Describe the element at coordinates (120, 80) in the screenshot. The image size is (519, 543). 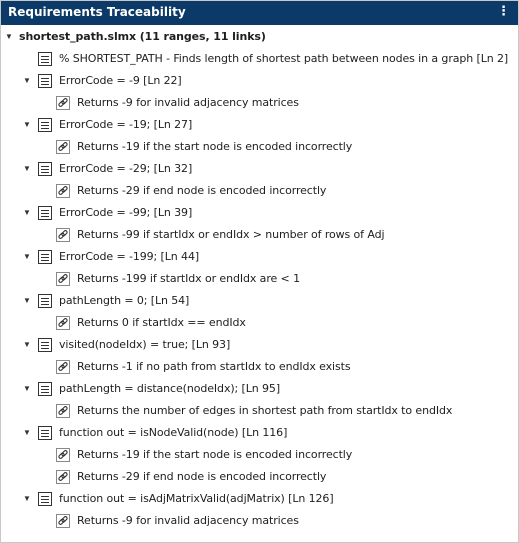
I see `range-label: ErrorCode = -9 [Ln 22]` at that location.